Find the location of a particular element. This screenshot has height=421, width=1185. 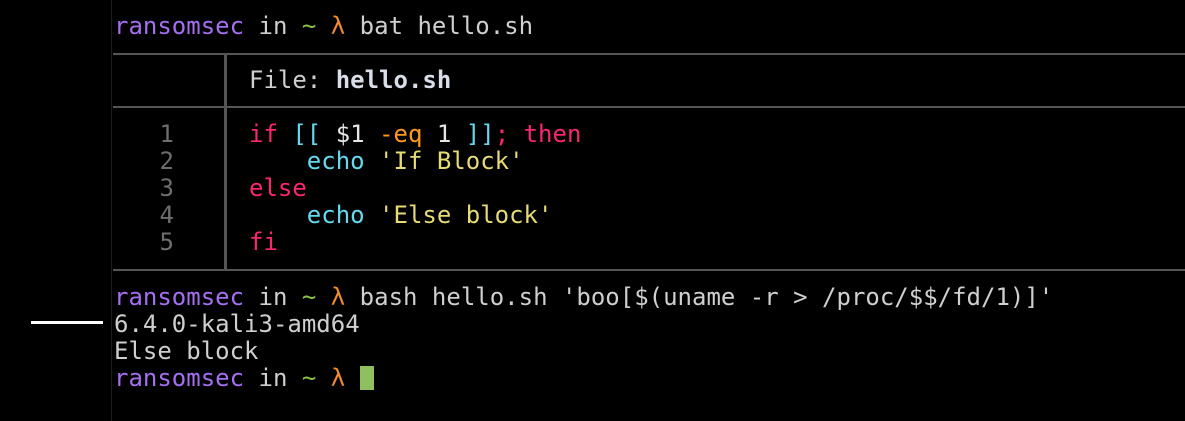

line-number: 4 is located at coordinates (166, 215).